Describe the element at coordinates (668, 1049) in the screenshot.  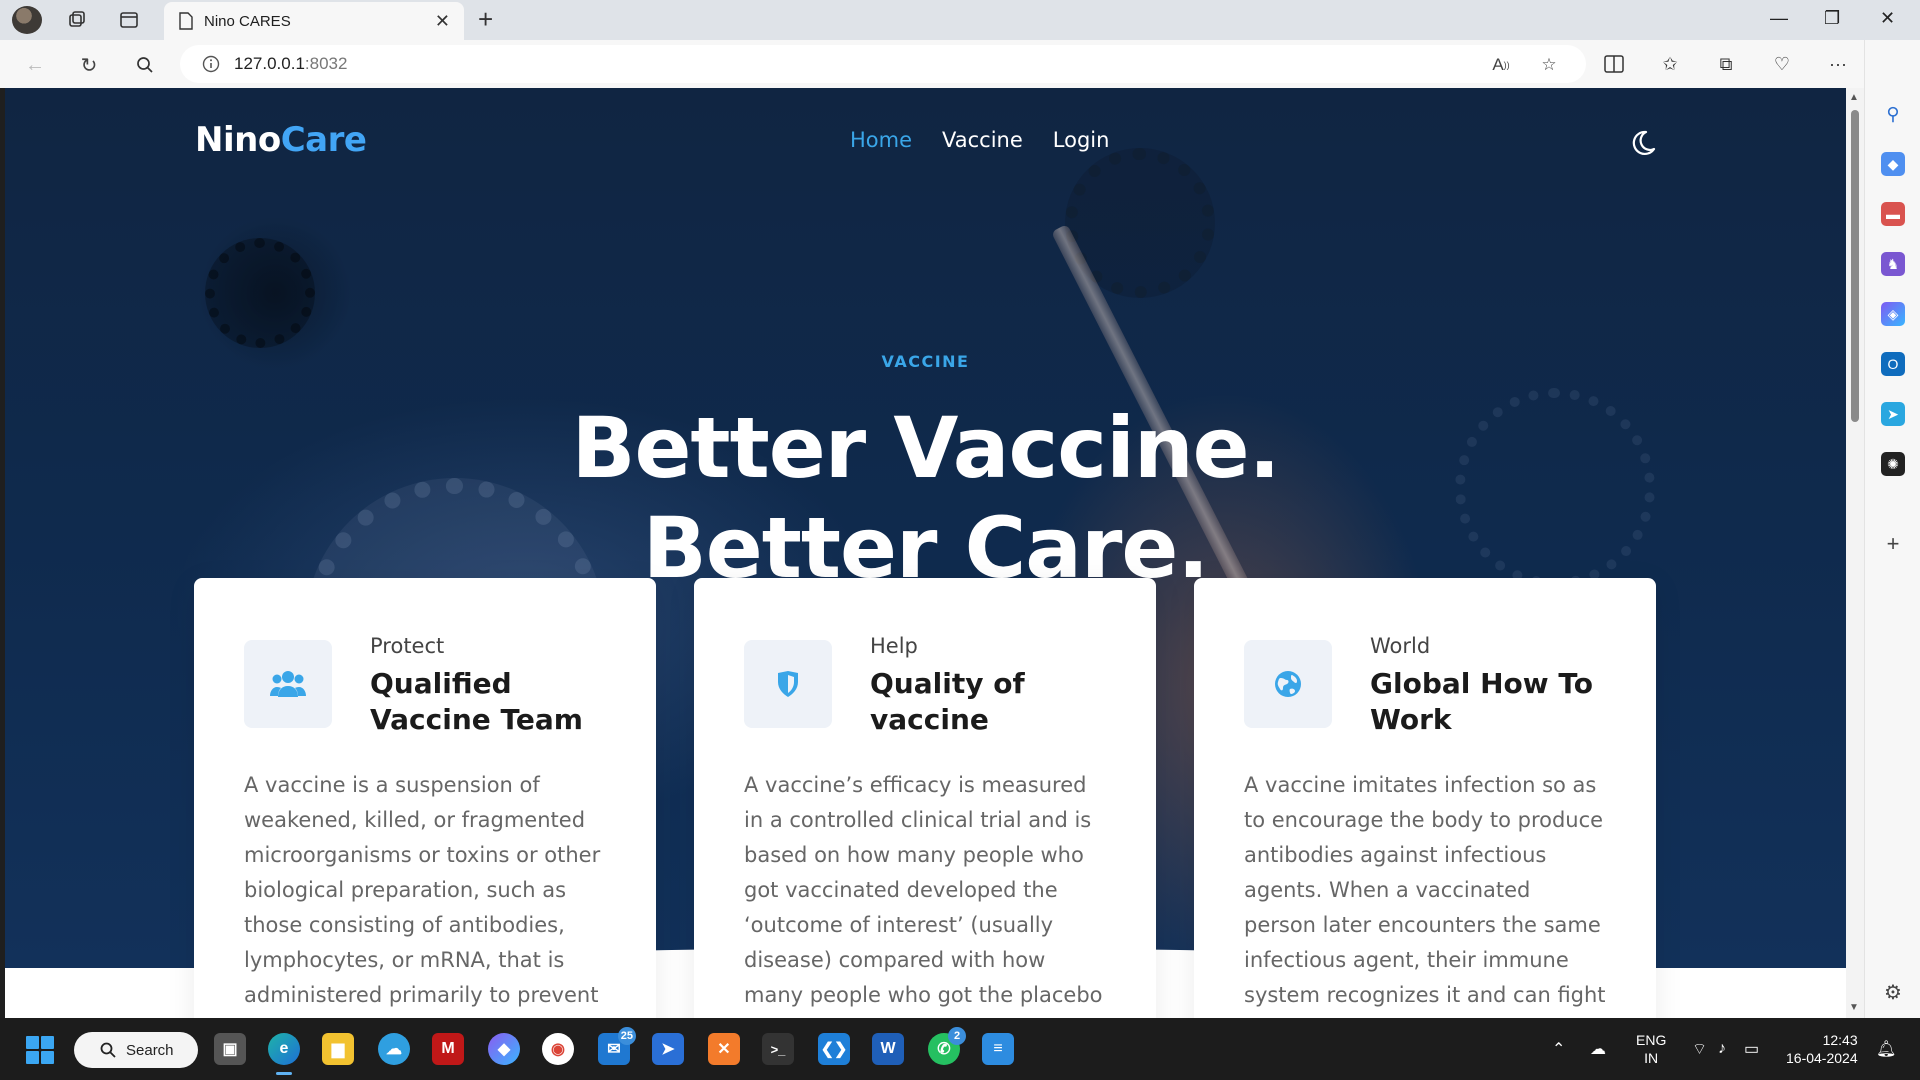
I see `send-app-icon: ➤` at that location.